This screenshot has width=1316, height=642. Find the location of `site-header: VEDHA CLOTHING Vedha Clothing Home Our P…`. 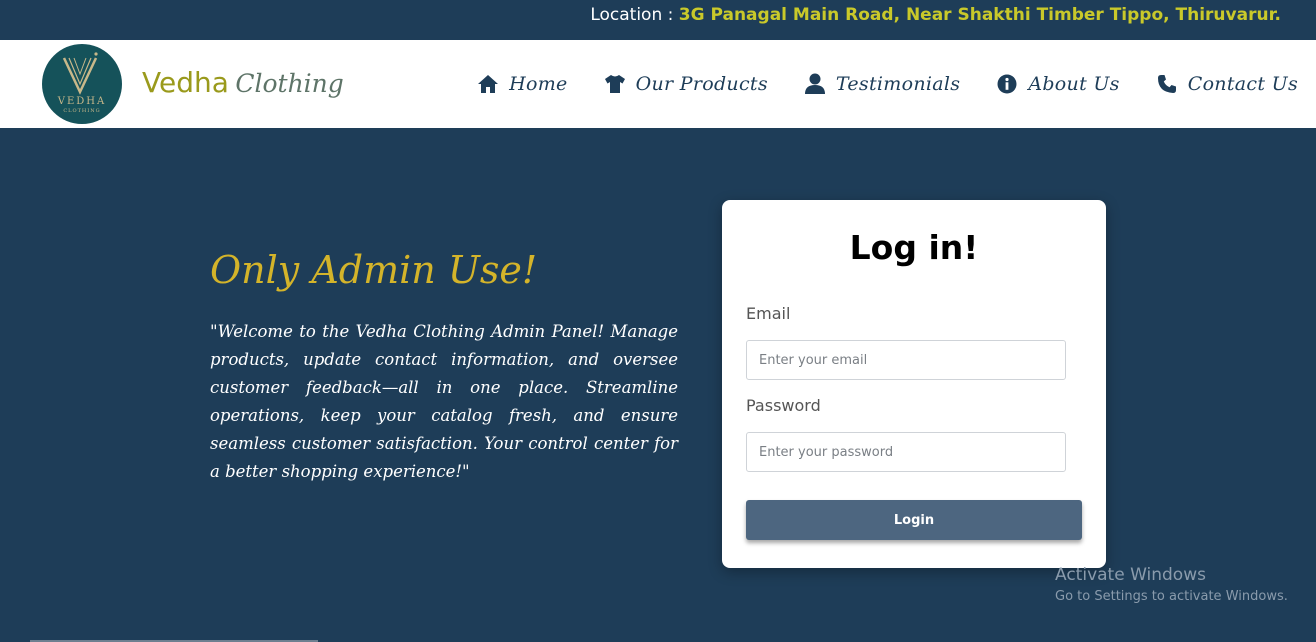

site-header: VEDHA CLOTHING Vedha Clothing Home Our P… is located at coordinates (658, 84).